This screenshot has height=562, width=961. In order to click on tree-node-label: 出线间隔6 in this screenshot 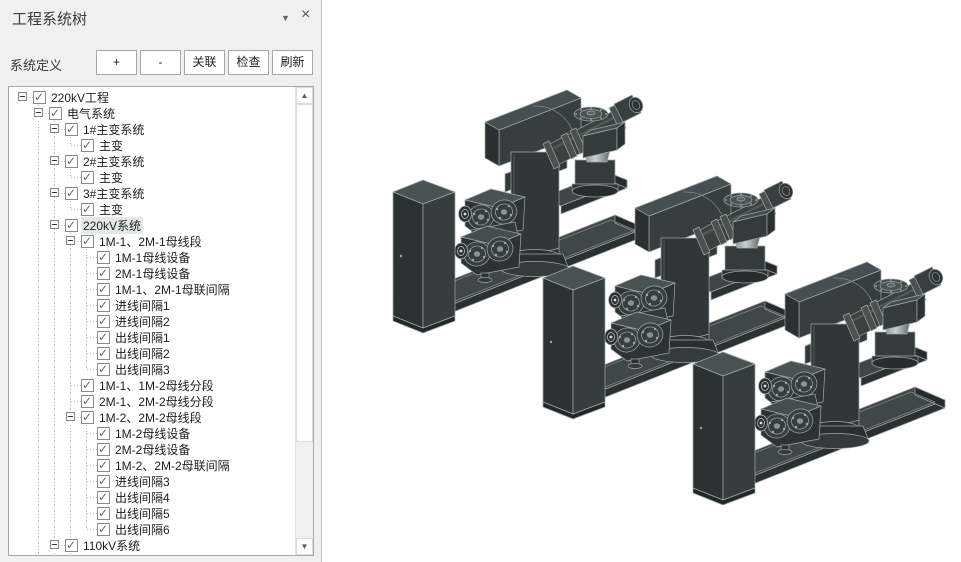, I will do `click(142, 529)`.